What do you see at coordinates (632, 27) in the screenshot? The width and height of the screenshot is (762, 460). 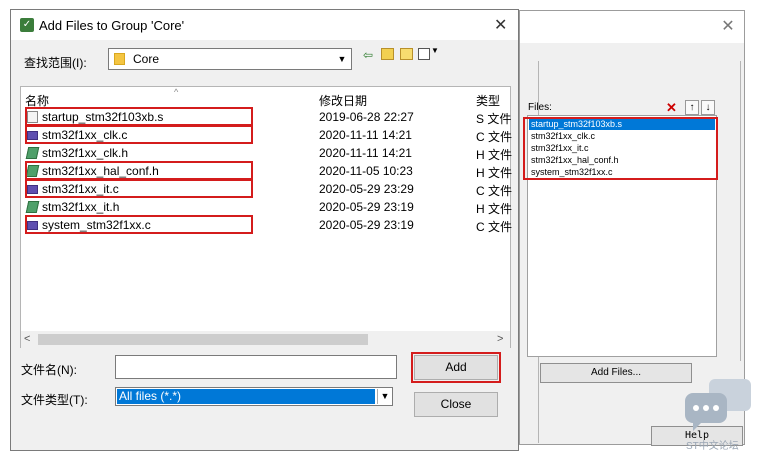 I see `manage-titlebar: ✕` at bounding box center [632, 27].